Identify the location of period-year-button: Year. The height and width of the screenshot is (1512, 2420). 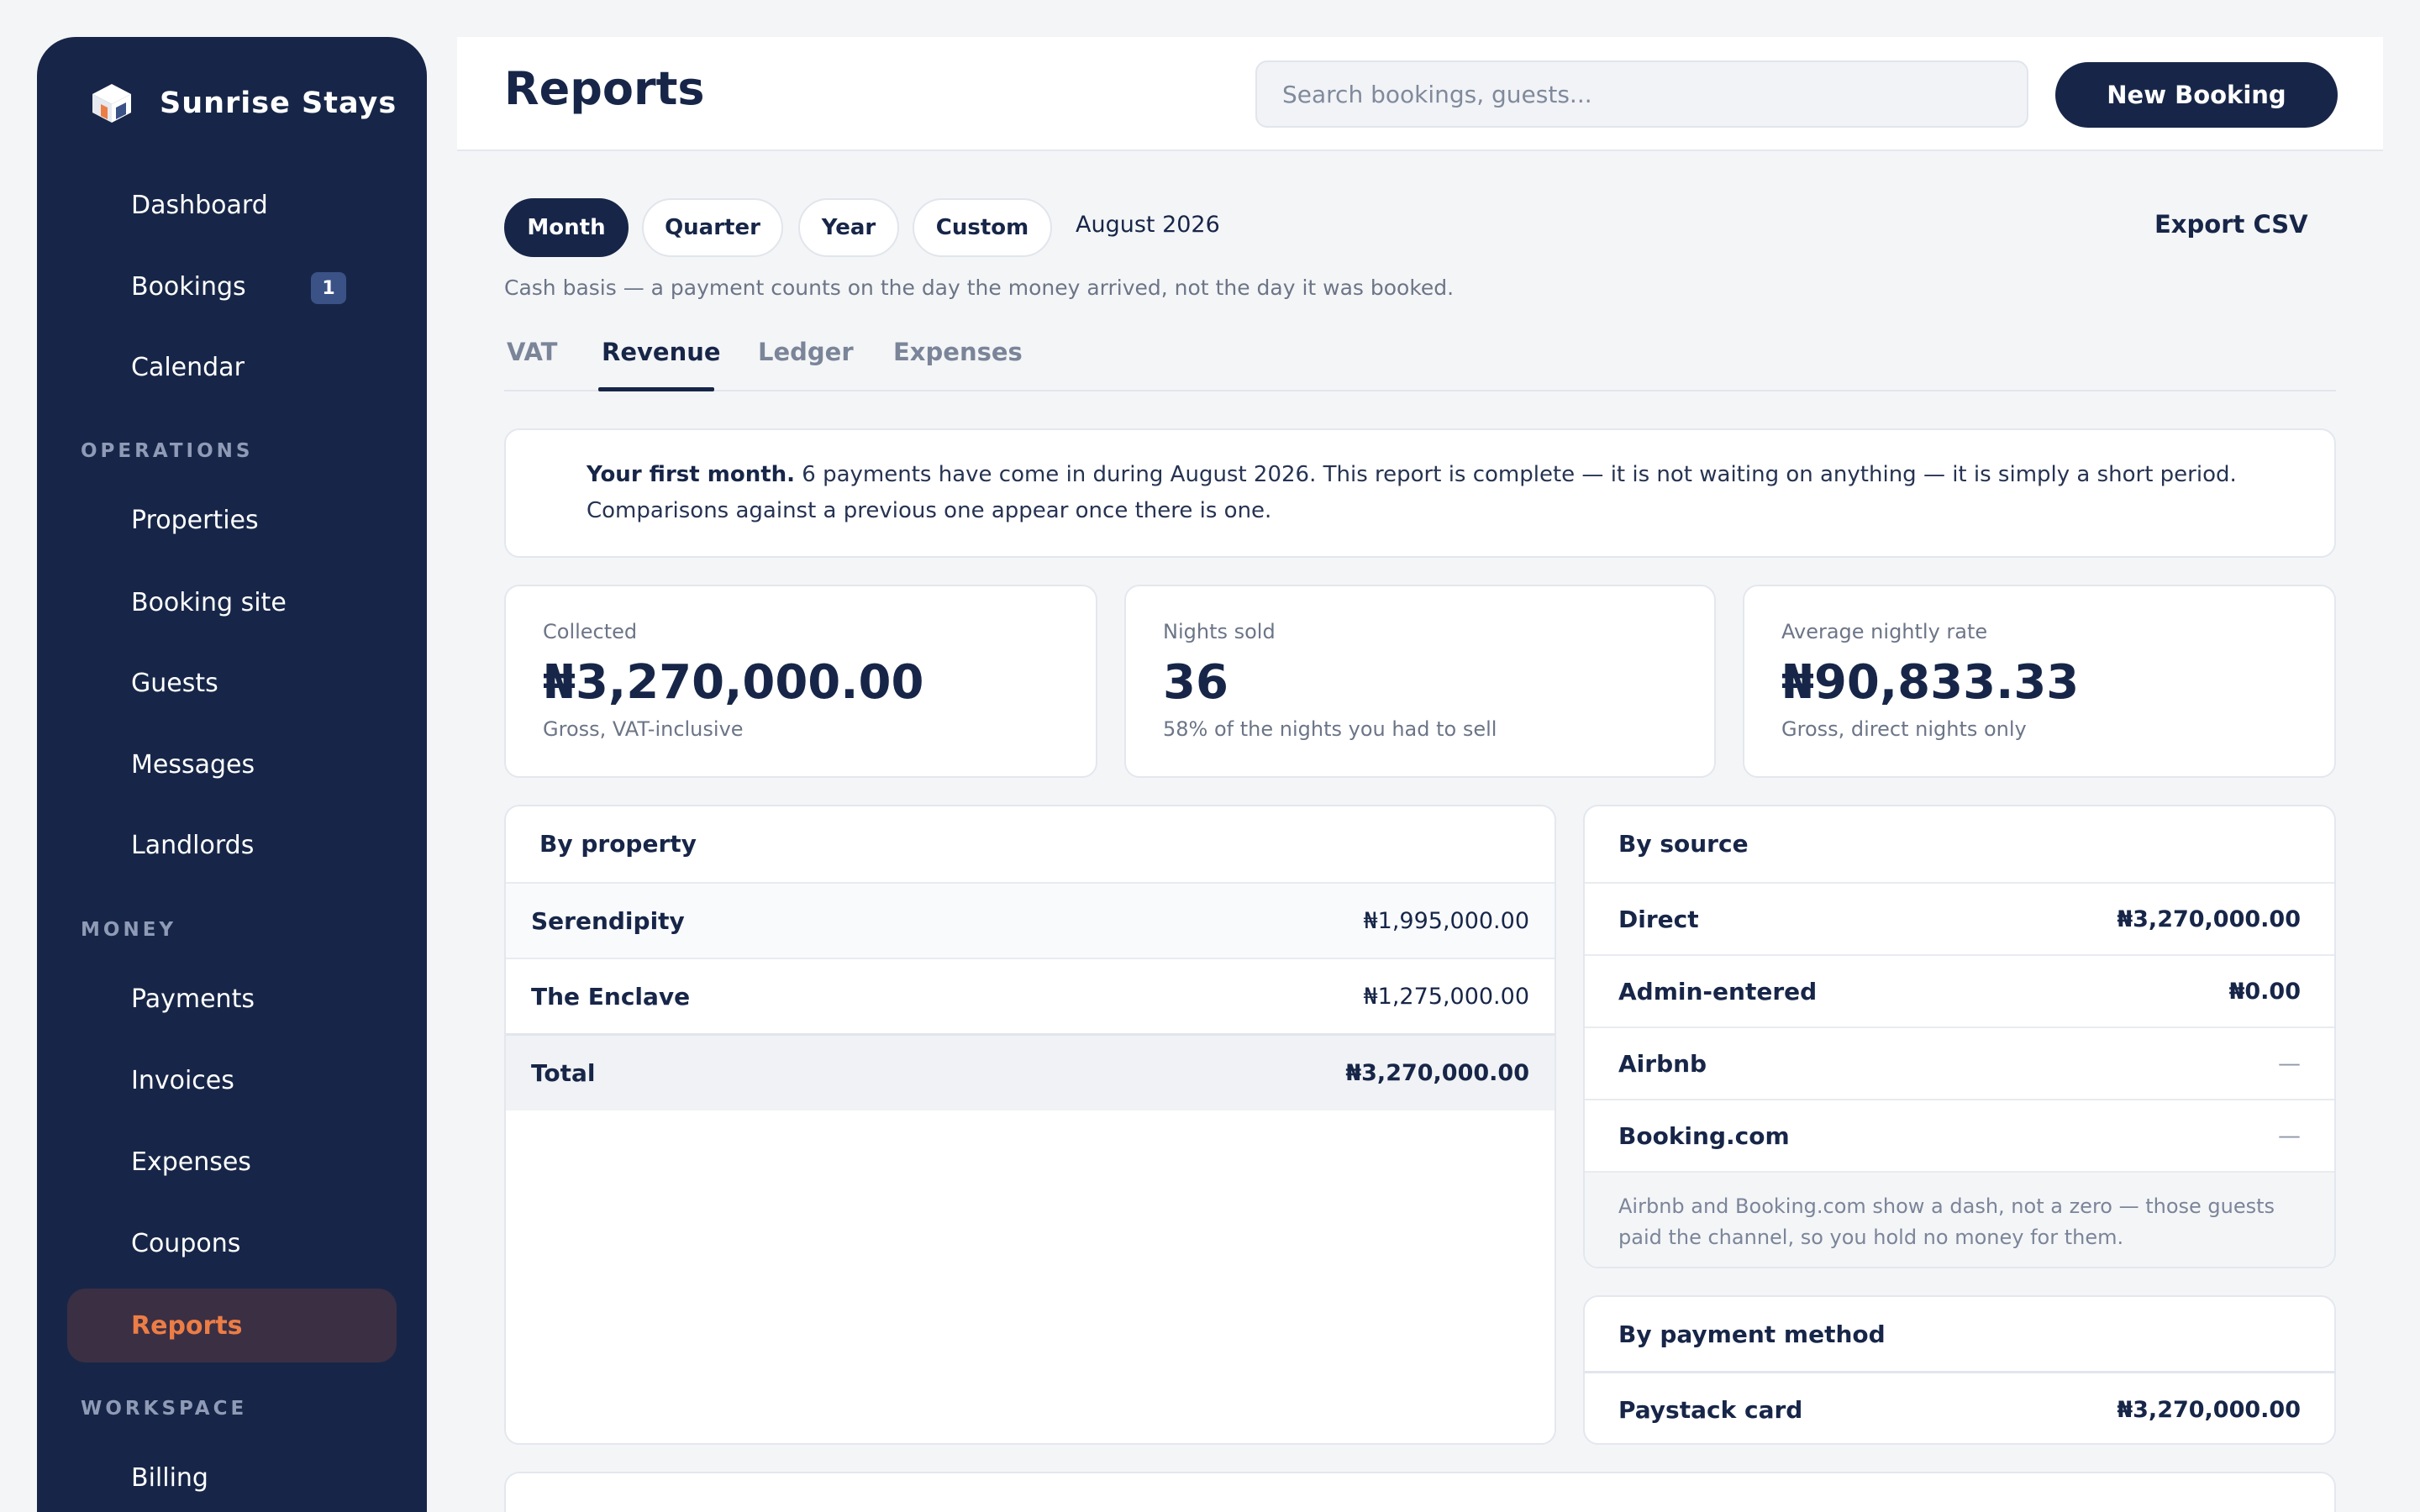
(848, 227).